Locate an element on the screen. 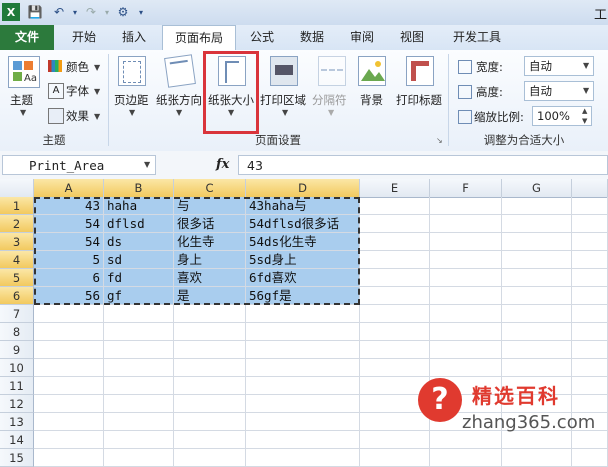 The image size is (608, 467). breaks-icon is located at coordinates (332, 71).